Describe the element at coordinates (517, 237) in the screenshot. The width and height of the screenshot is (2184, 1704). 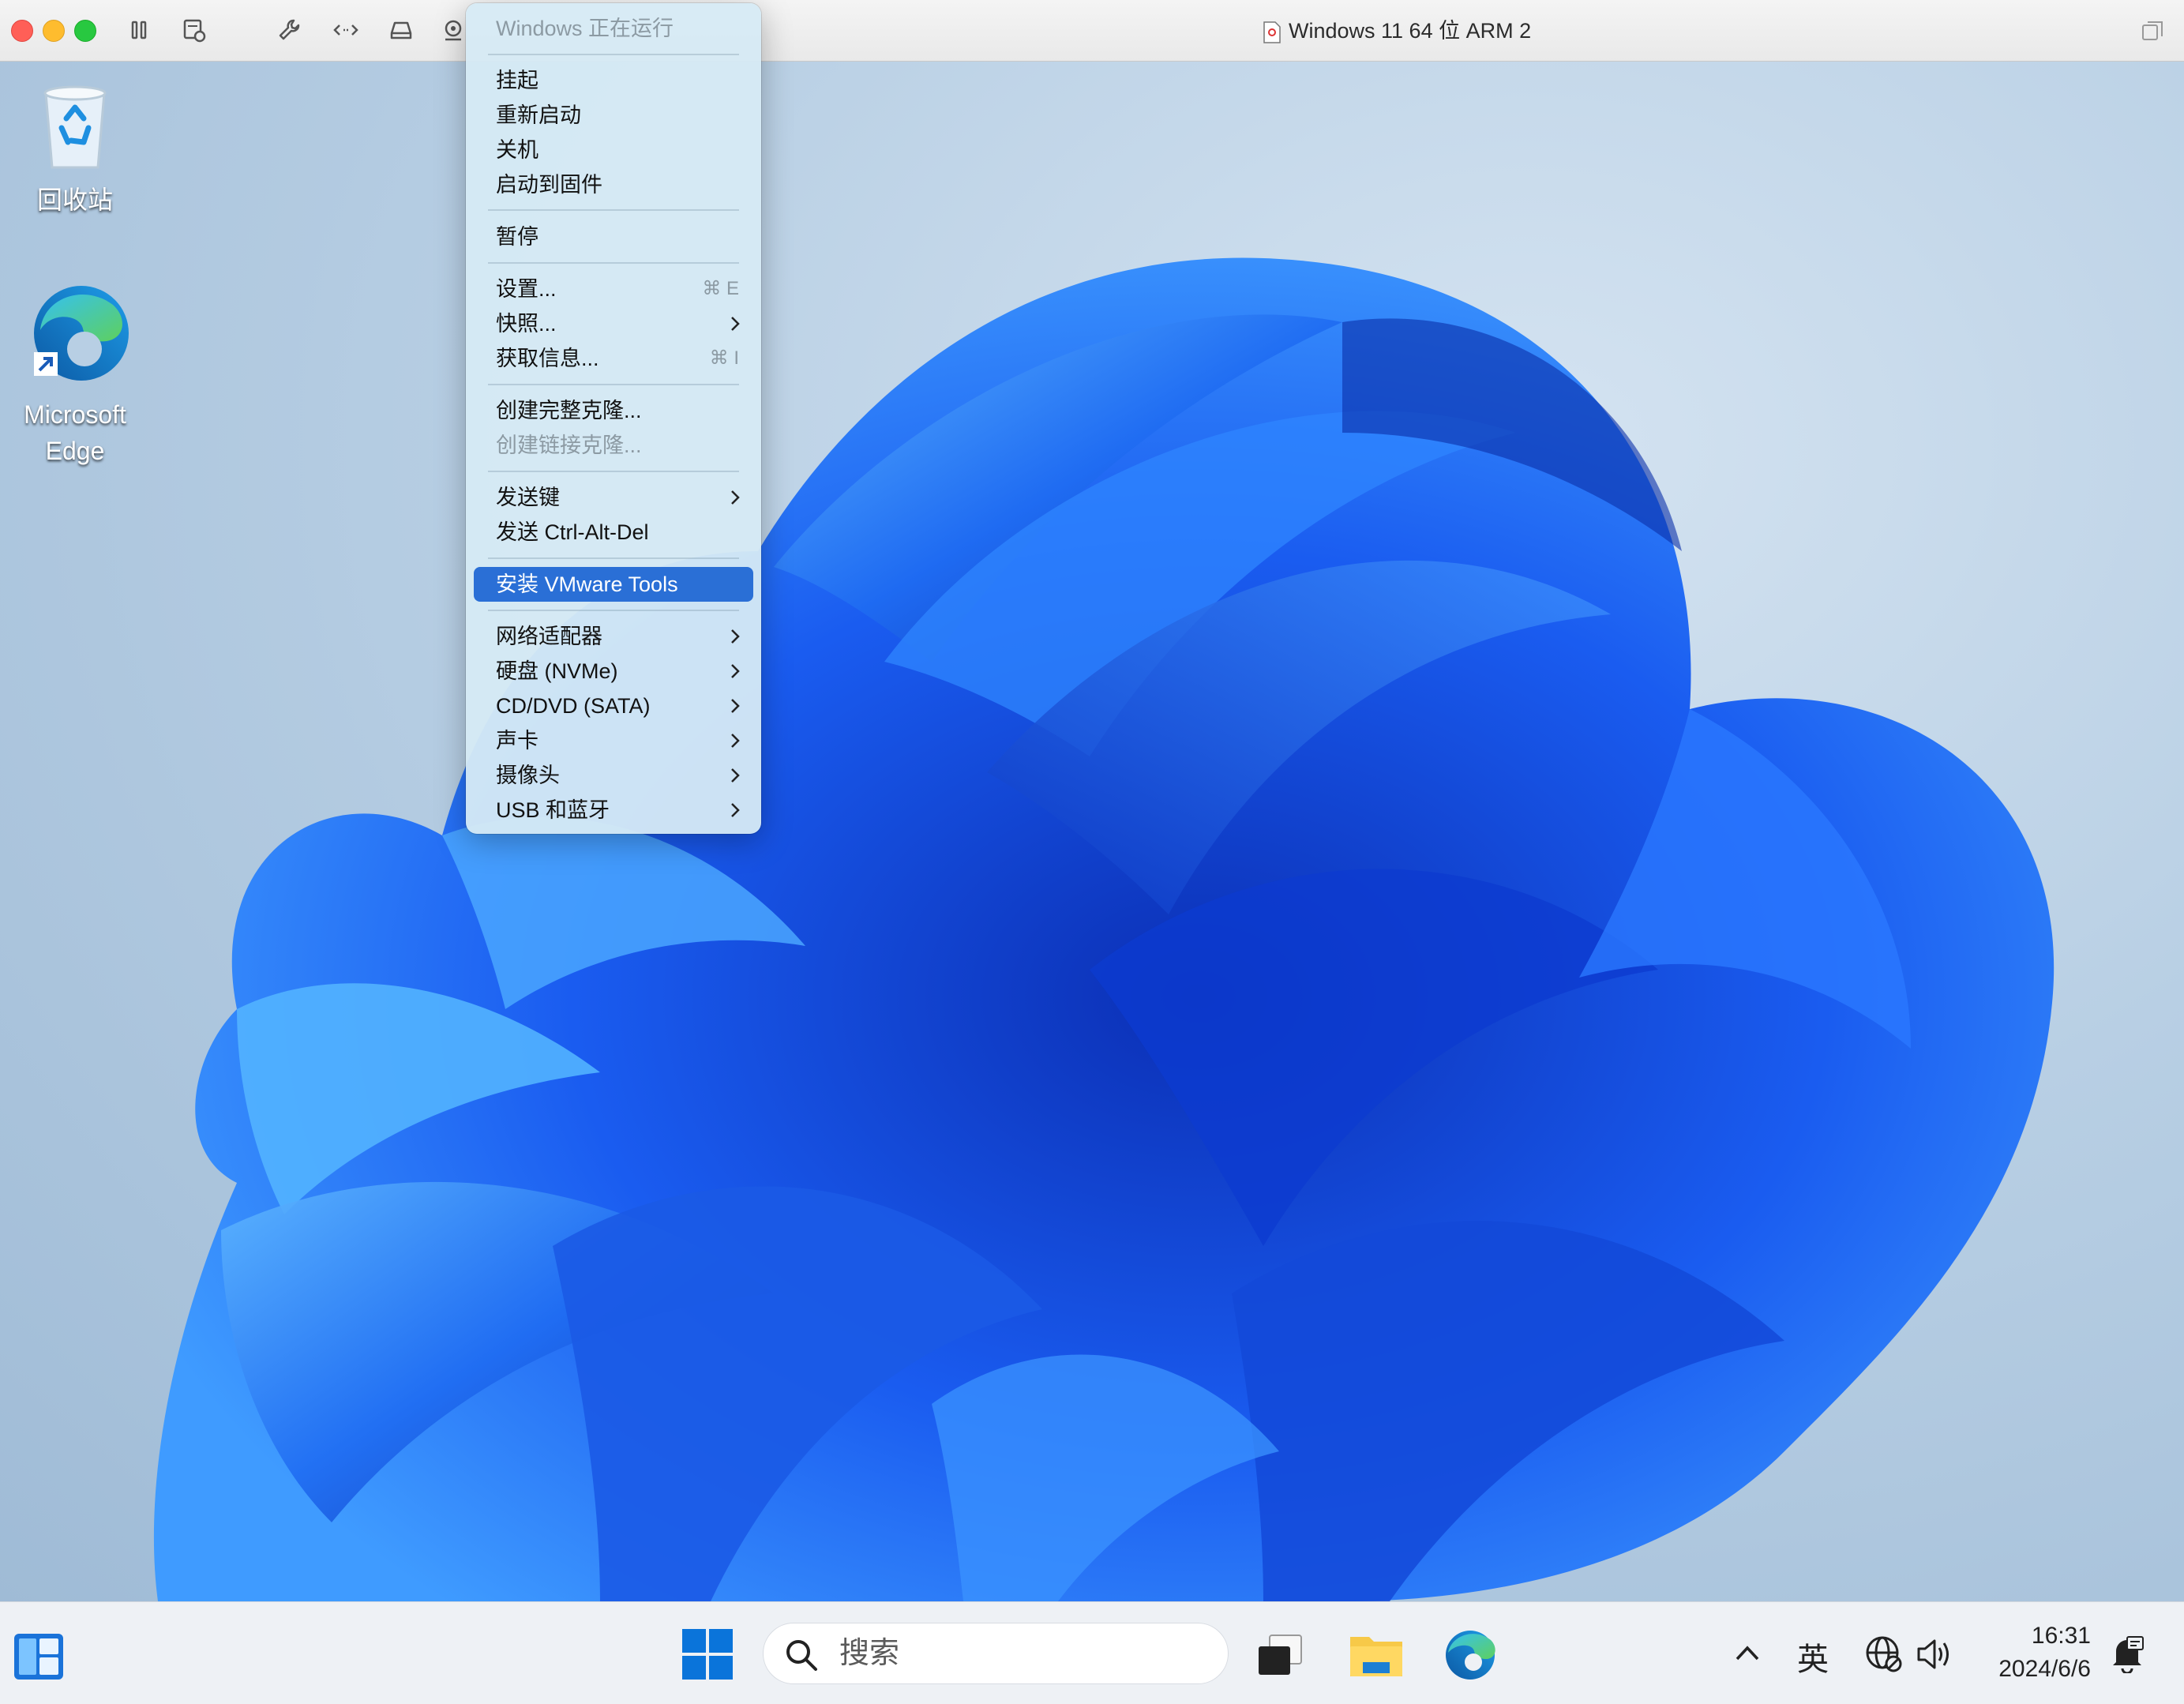
I see `menu-item-label: 暂停` at that location.